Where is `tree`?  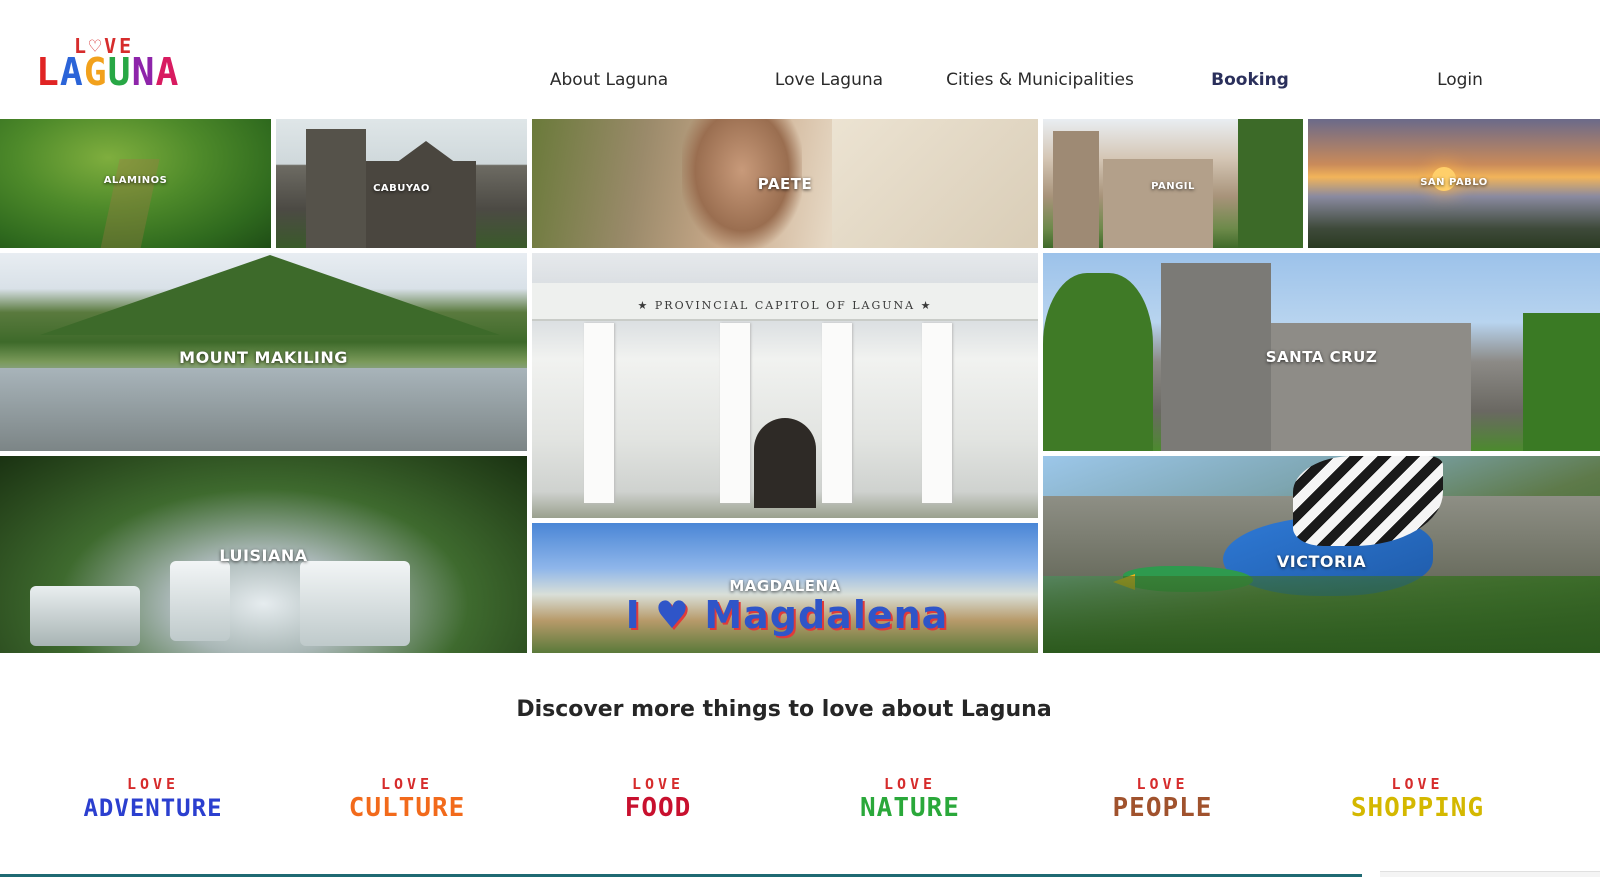 tree is located at coordinates (1561, 382).